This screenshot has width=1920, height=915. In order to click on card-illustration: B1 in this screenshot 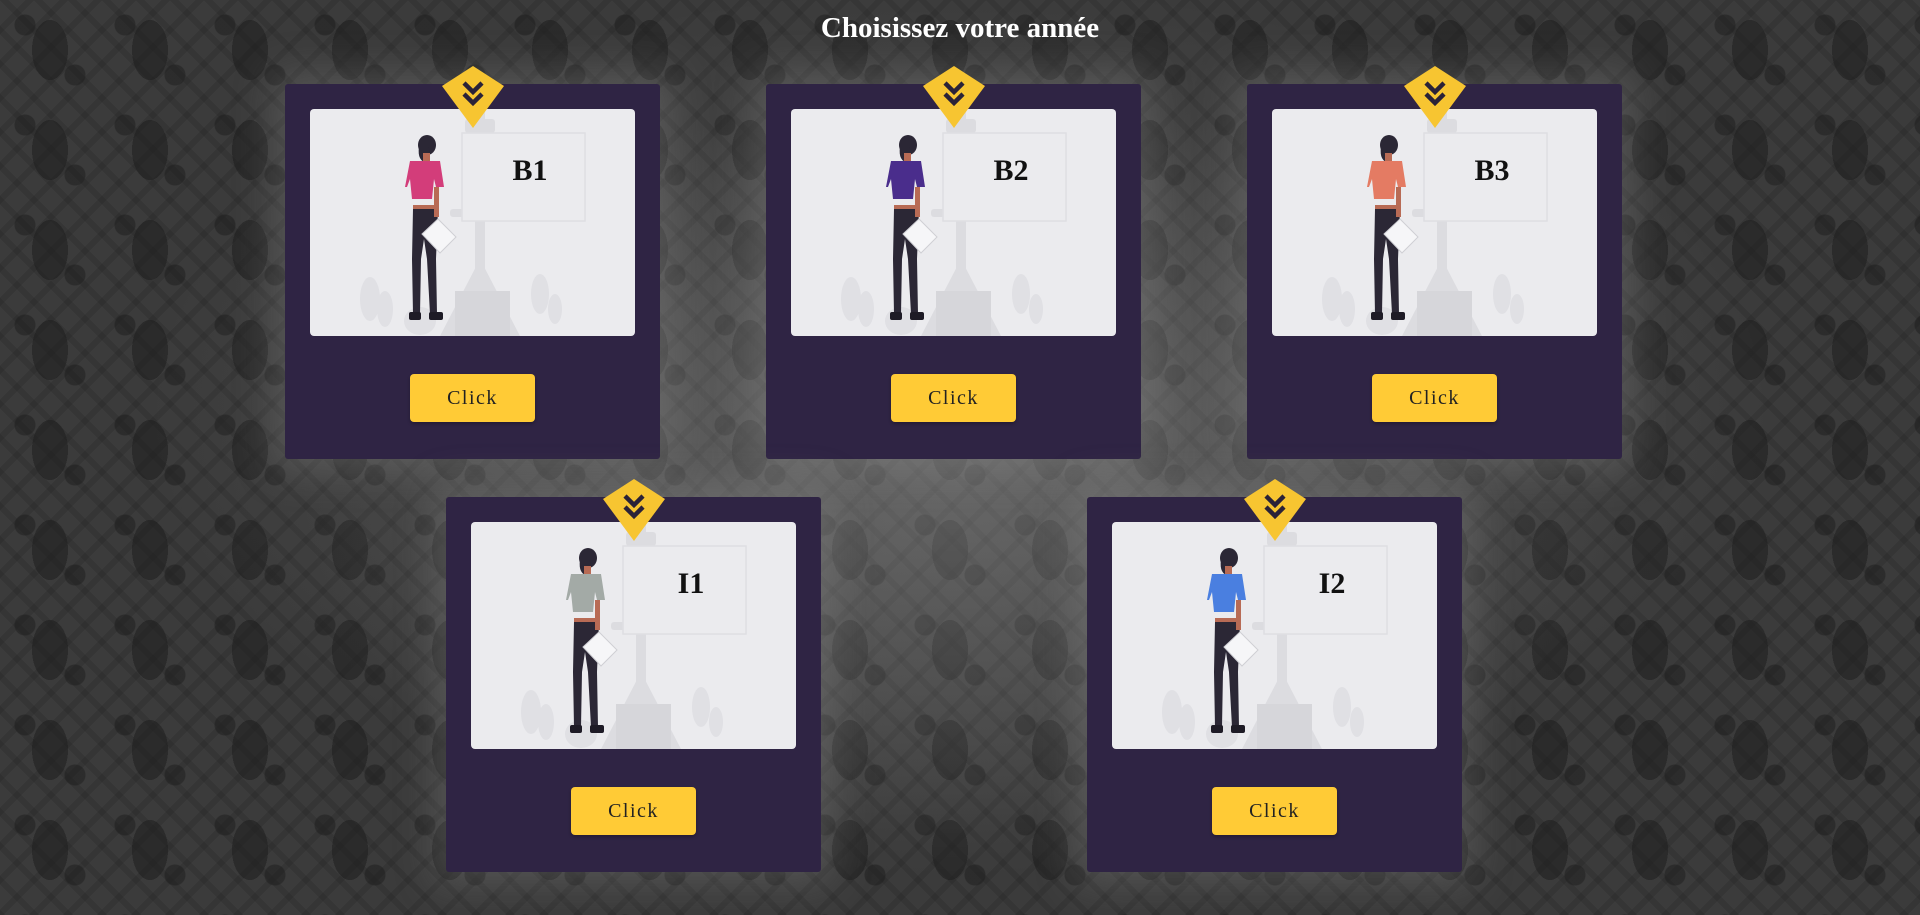, I will do `click(472, 222)`.